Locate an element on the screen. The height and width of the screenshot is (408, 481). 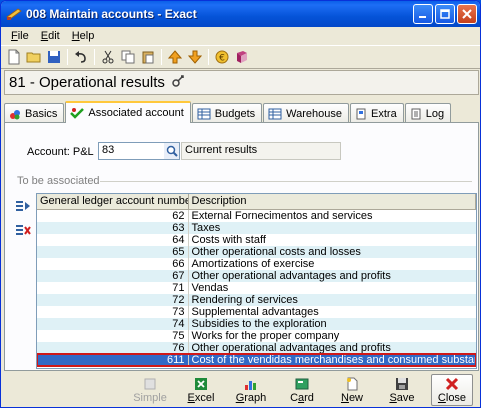
euro-icon: € is located at coordinates (222, 57).